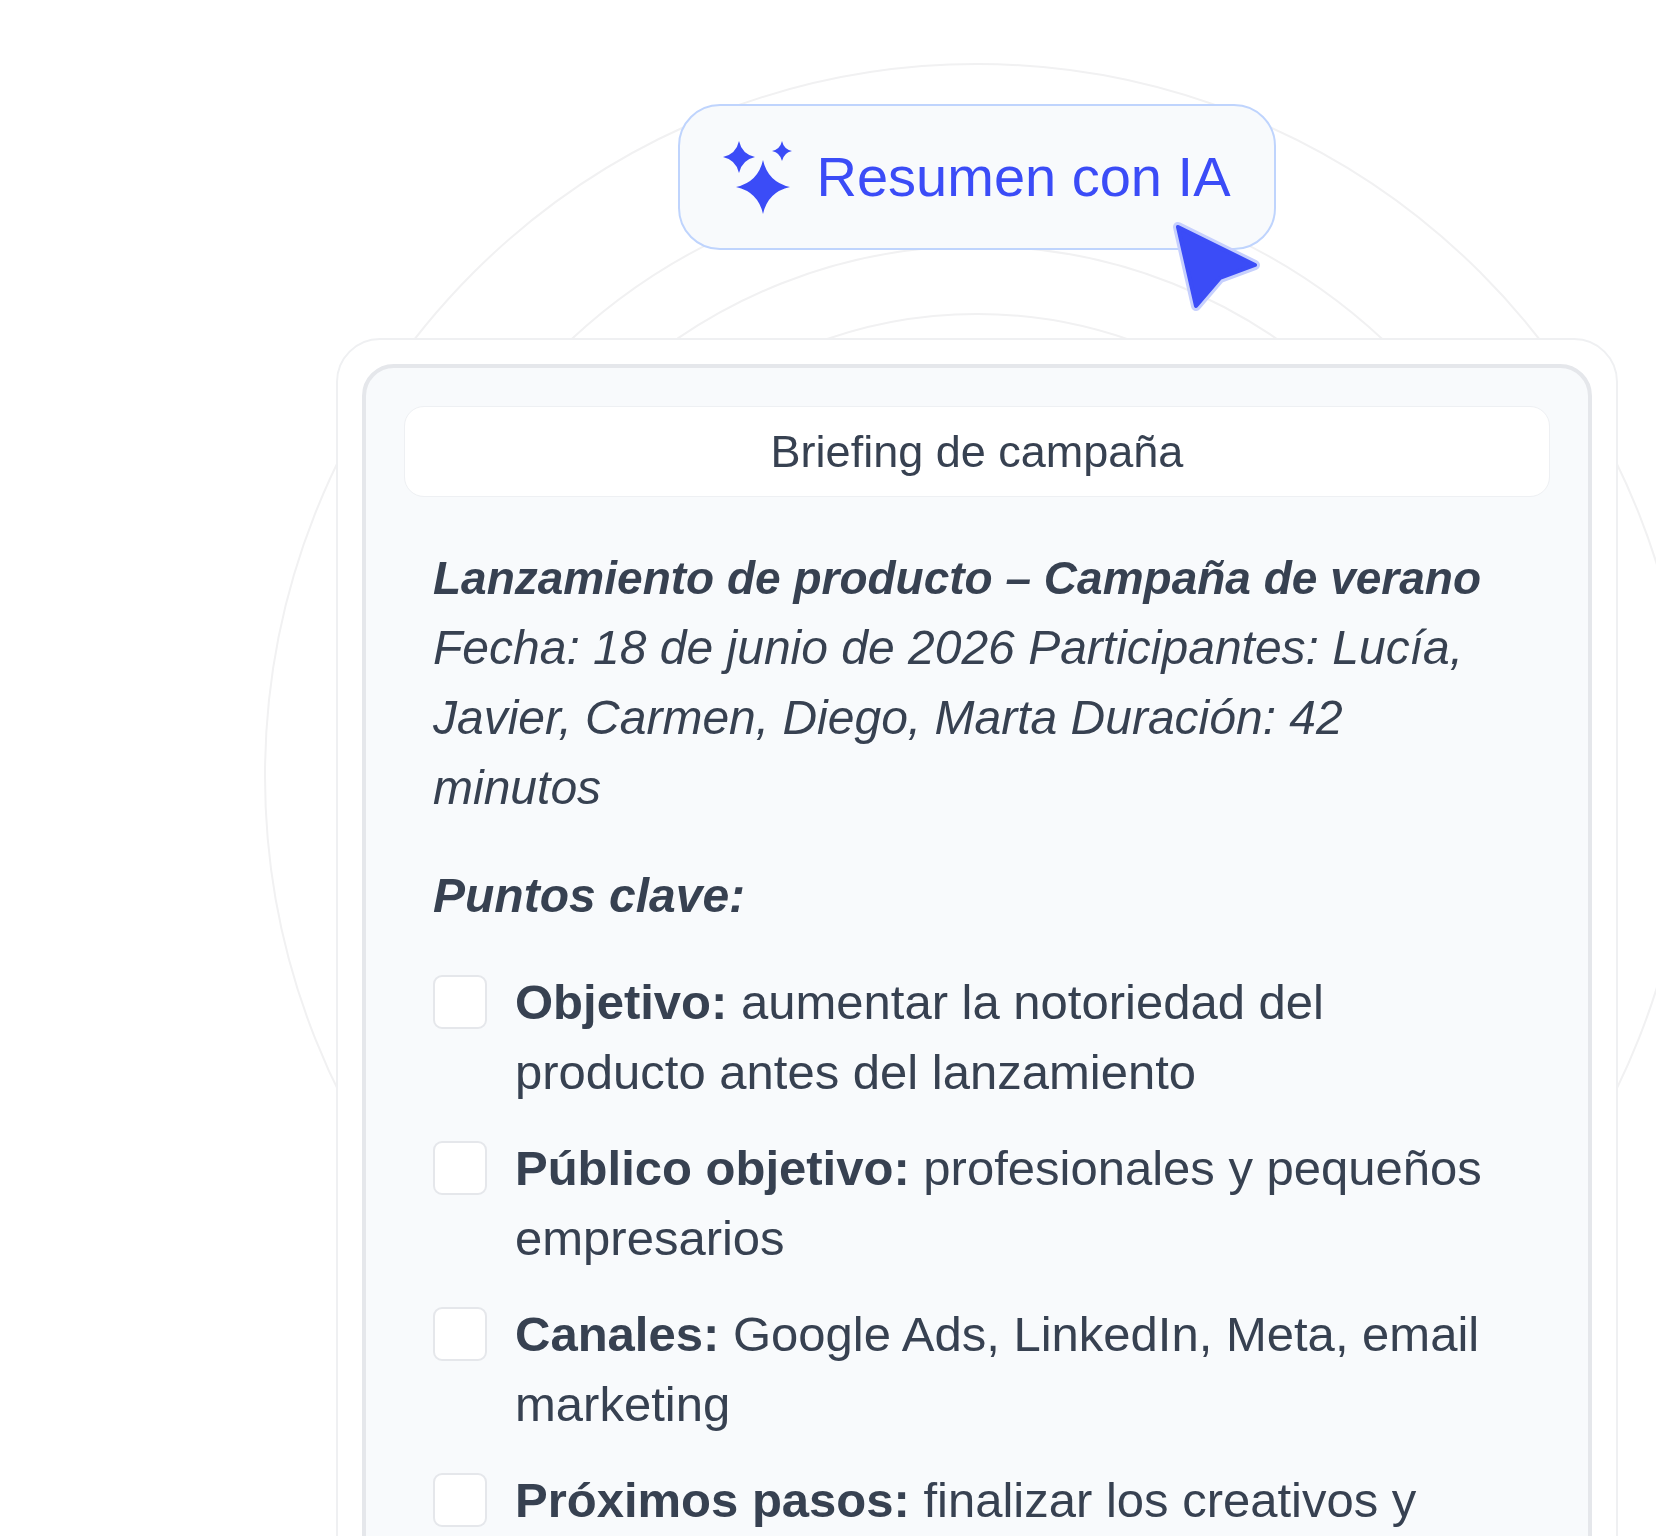  What do you see at coordinates (977, 177) in the screenshot?
I see `ai-summary-button: Resumen con IA` at bounding box center [977, 177].